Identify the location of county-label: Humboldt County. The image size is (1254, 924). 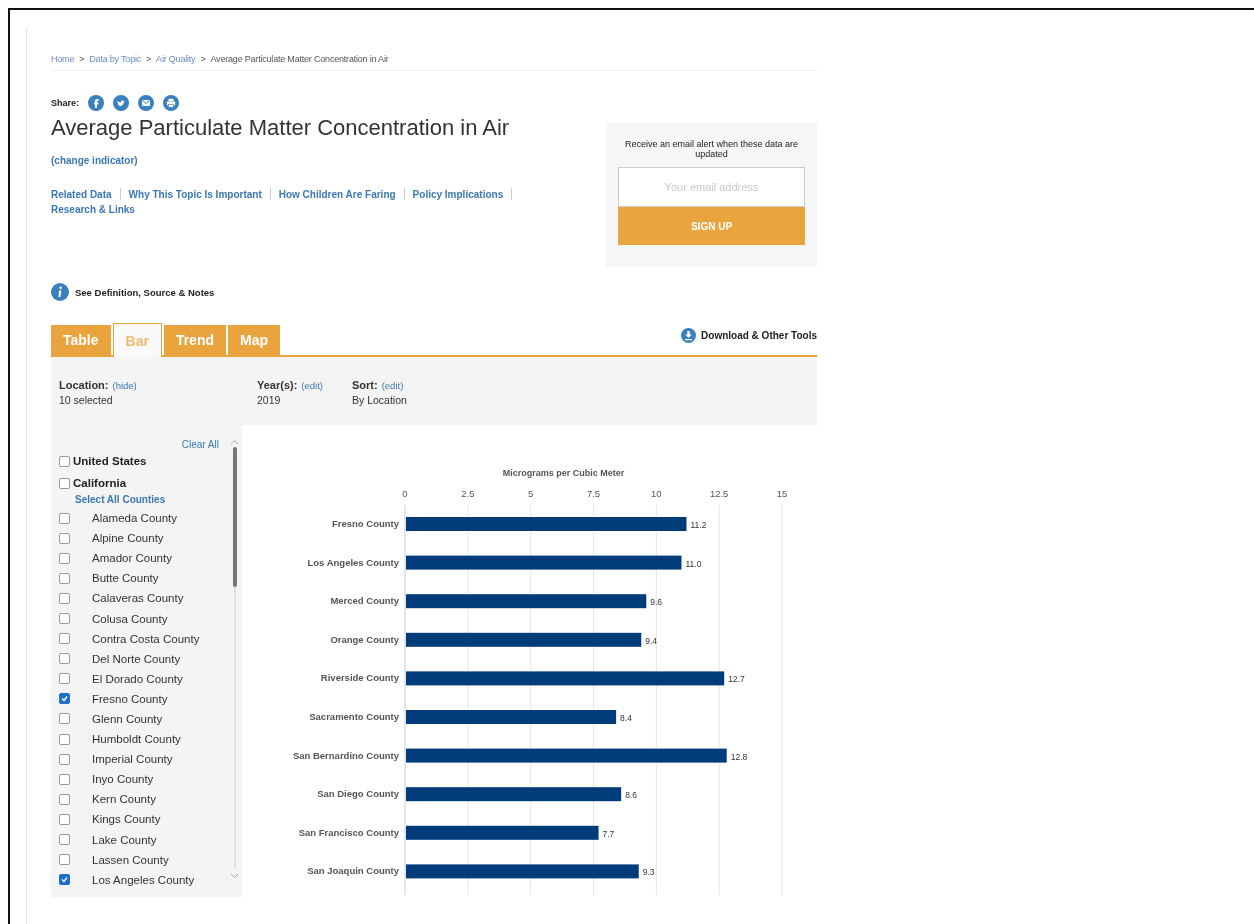
(136, 739).